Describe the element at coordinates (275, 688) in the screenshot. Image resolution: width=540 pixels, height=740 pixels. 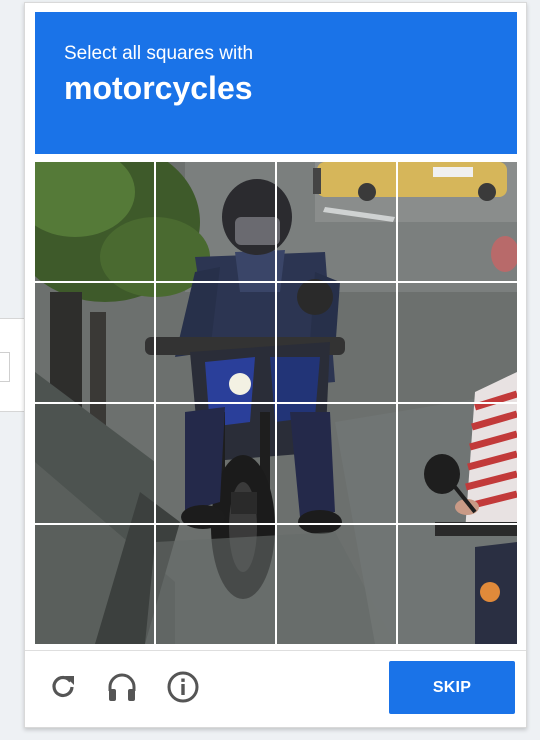
I see `challenge-footer: SKIP` at that location.